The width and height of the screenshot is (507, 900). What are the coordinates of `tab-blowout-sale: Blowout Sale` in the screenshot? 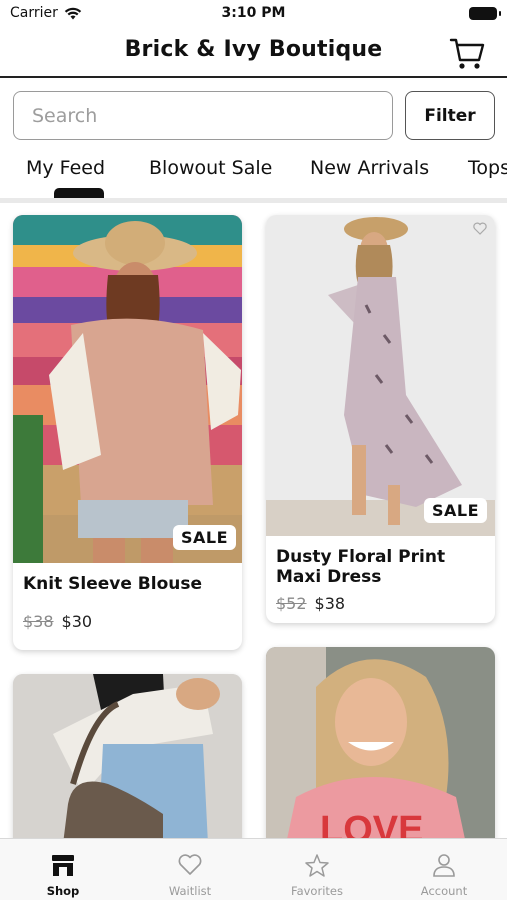 It's located at (210, 168).